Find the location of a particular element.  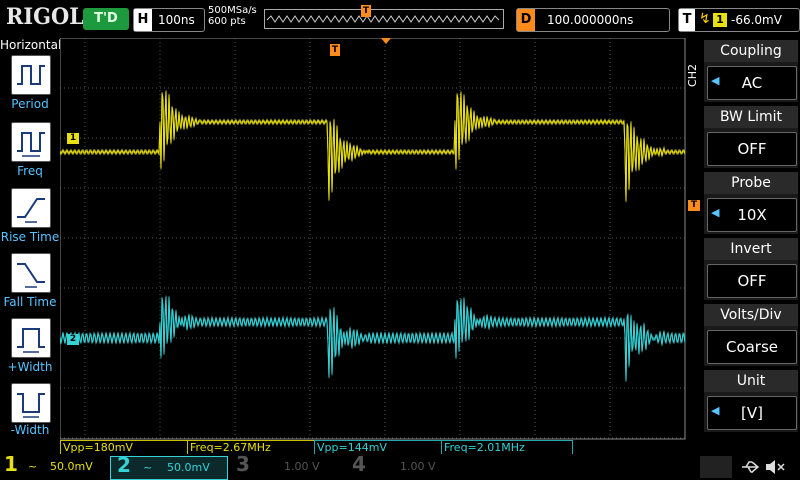

channel-2-status: 2 ~ 50.0mV is located at coordinates (169, 466).